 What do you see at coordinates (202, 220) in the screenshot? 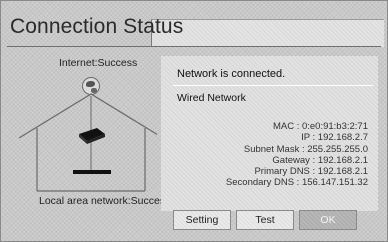
I see `setting-button: Setting` at bounding box center [202, 220].